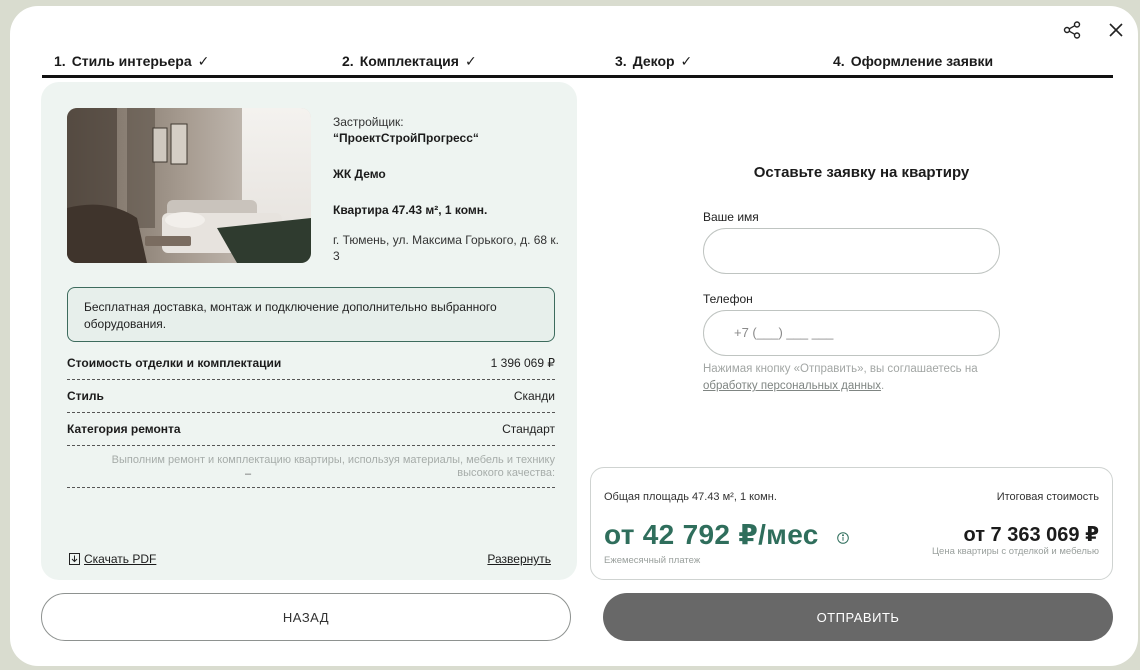  Describe the element at coordinates (409, 61) in the screenshot. I see `step-label: Комплектация` at that location.